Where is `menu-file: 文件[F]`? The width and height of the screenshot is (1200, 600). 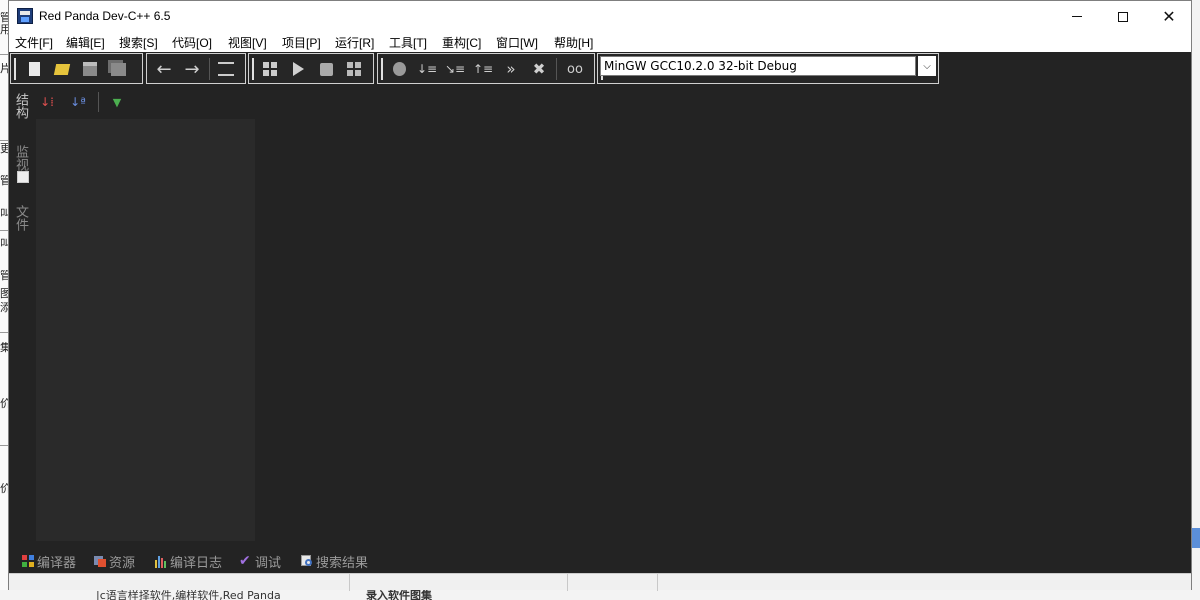 menu-file: 文件[F] is located at coordinates (34, 42).